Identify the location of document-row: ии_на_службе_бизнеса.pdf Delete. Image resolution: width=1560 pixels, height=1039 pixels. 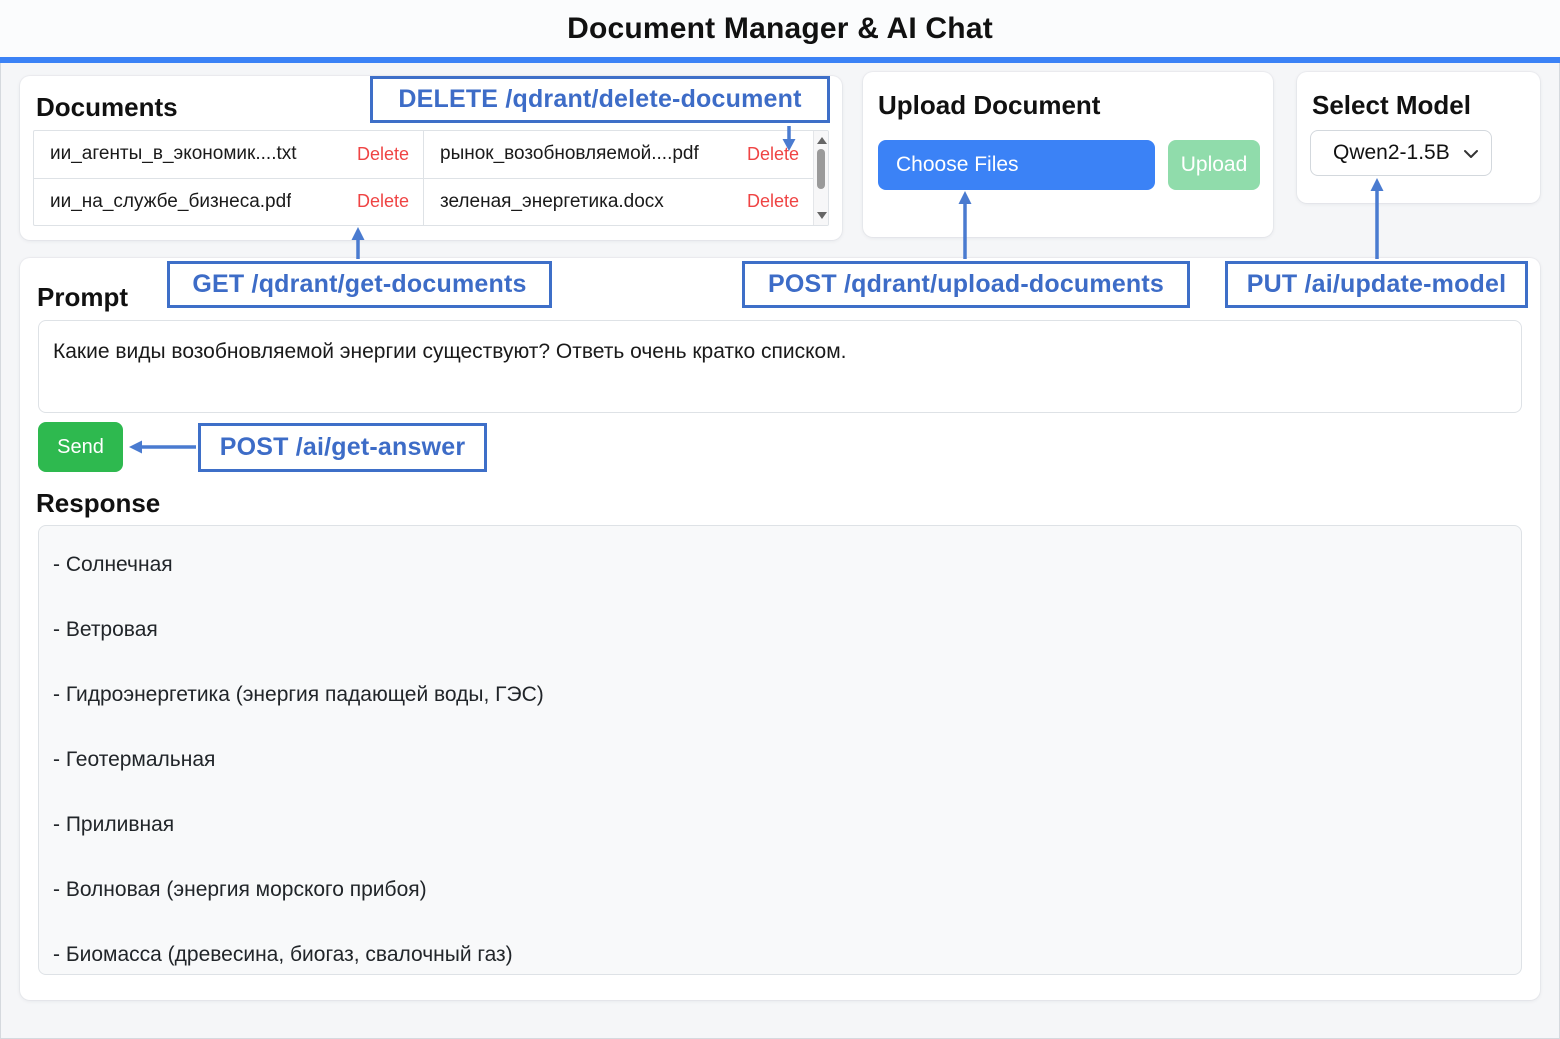
(228, 202).